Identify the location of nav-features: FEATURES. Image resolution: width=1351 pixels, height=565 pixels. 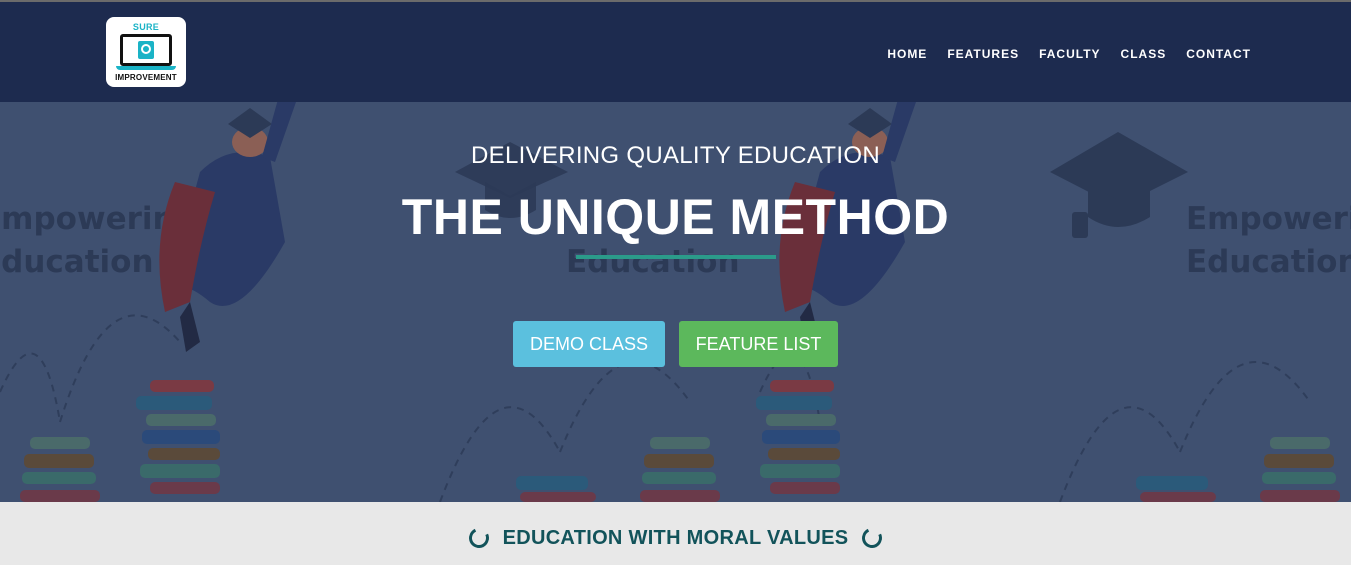
(983, 54).